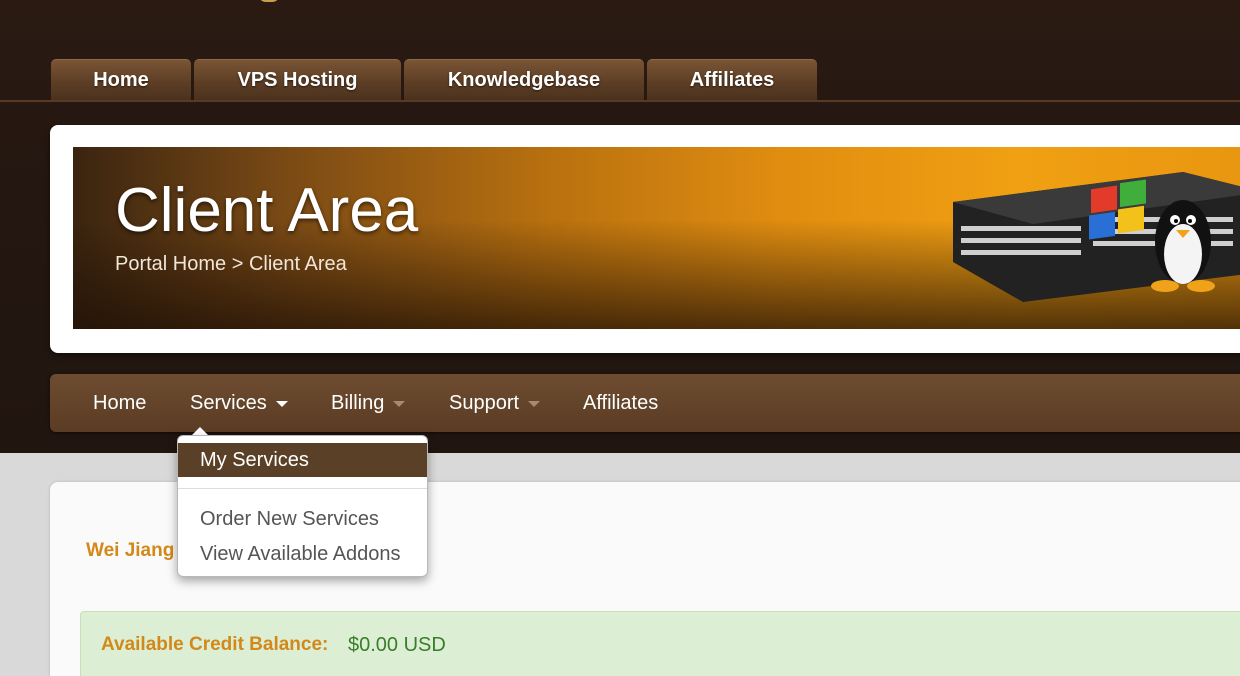 Image resolution: width=1240 pixels, height=676 pixels. What do you see at coordinates (297, 264) in the screenshot?
I see `breadcrumb-current: Client Area` at bounding box center [297, 264].